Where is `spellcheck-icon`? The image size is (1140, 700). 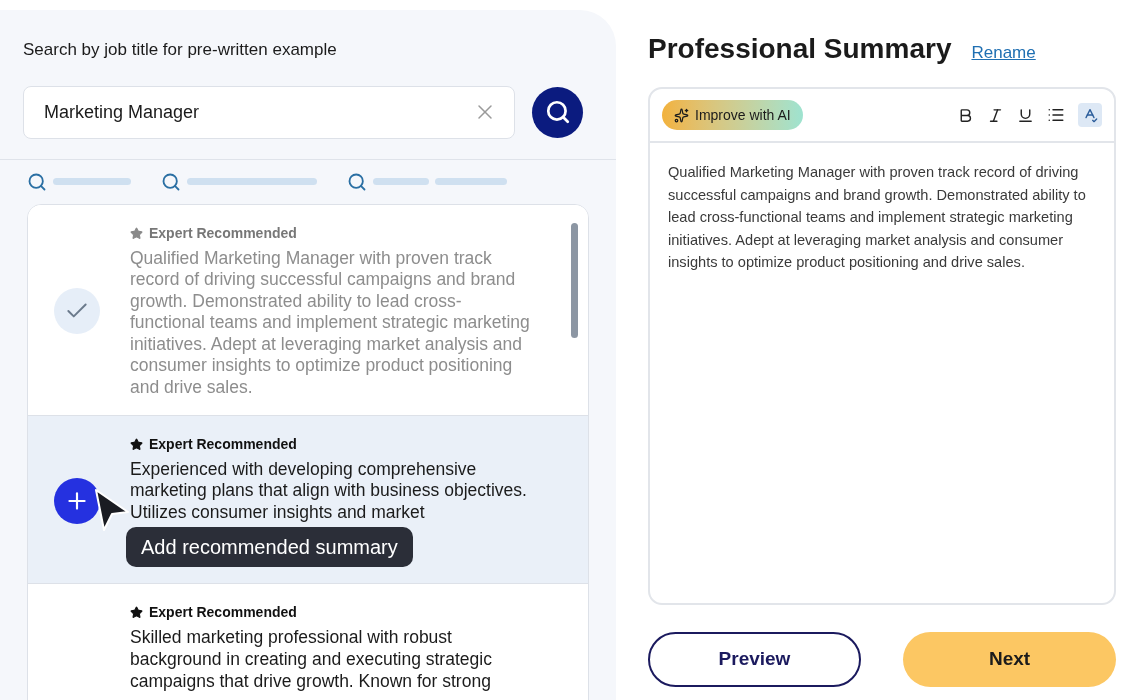
spellcheck-icon is located at coordinates (1090, 115).